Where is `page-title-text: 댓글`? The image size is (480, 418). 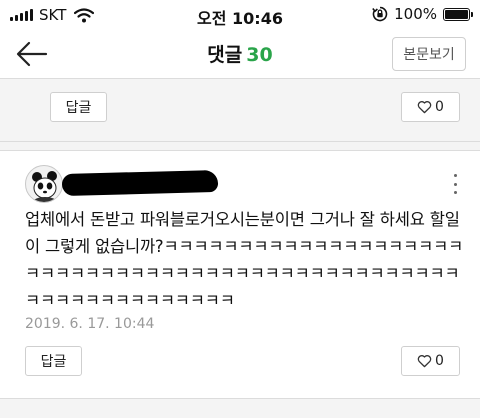 page-title-text: 댓글 is located at coordinates (225, 55).